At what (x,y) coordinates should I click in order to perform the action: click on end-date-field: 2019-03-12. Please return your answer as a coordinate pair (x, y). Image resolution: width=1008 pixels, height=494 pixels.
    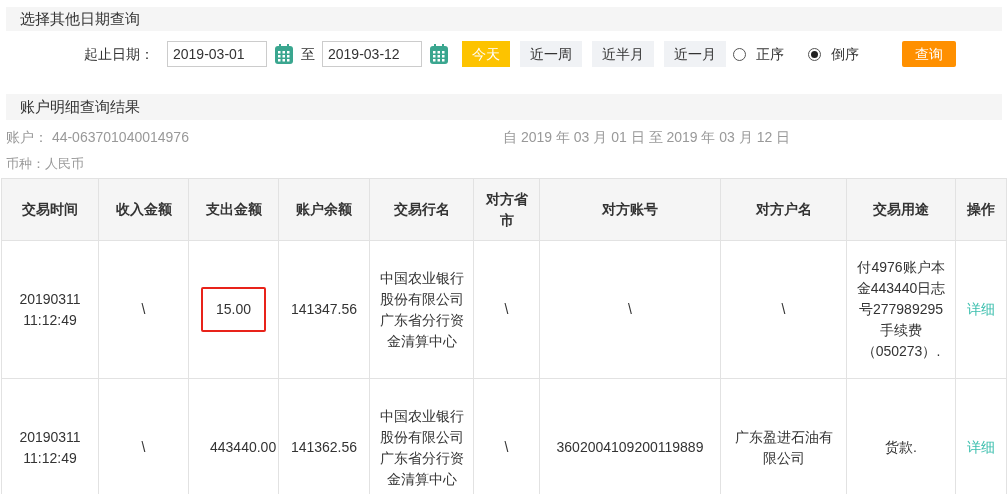
    Looking at the image, I should click on (372, 54).